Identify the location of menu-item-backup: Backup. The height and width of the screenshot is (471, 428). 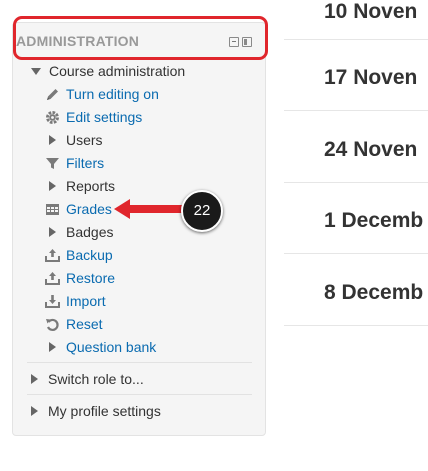
(79, 255).